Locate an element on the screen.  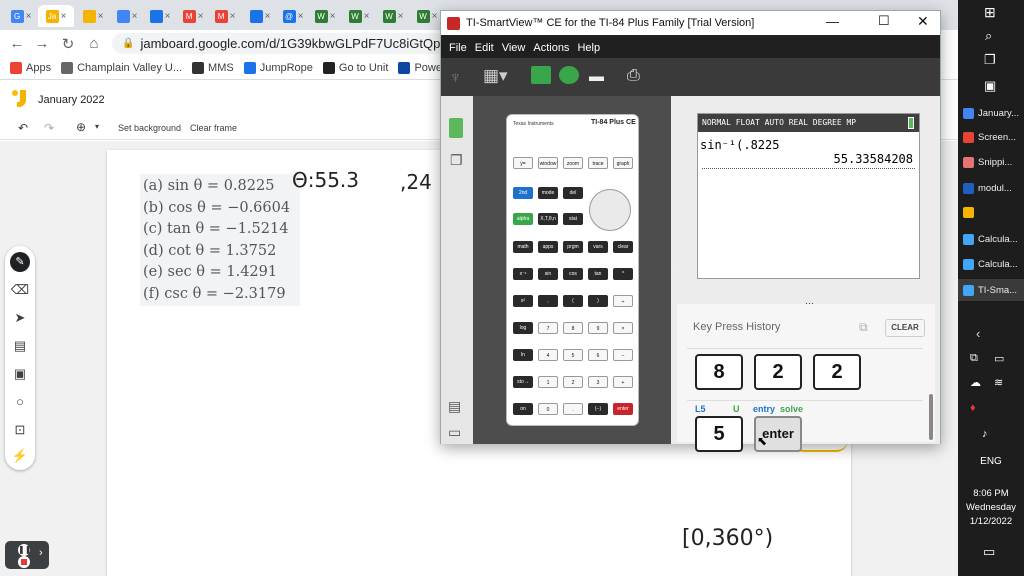
pen-icon: ✎ is located at coordinates (20, 262).